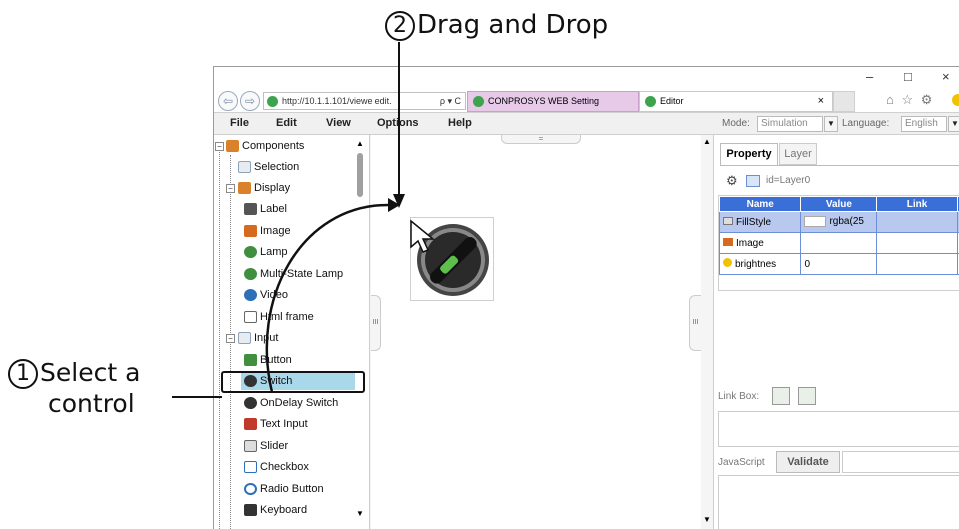  I want to click on top-splitter: =, so click(541, 139).